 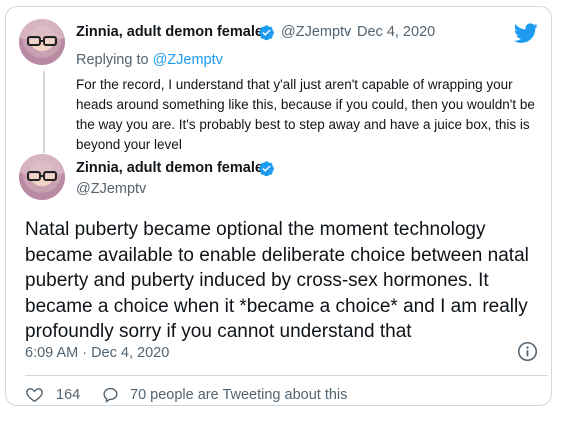 I want to click on tweeting-about-link: 70 people are Tweeting about this, so click(x=224, y=394).